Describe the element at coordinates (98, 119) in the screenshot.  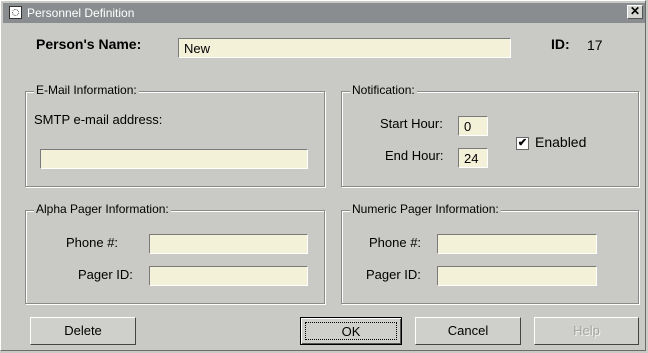
I see `smtp-address-label: SMTP e-mail address:` at that location.